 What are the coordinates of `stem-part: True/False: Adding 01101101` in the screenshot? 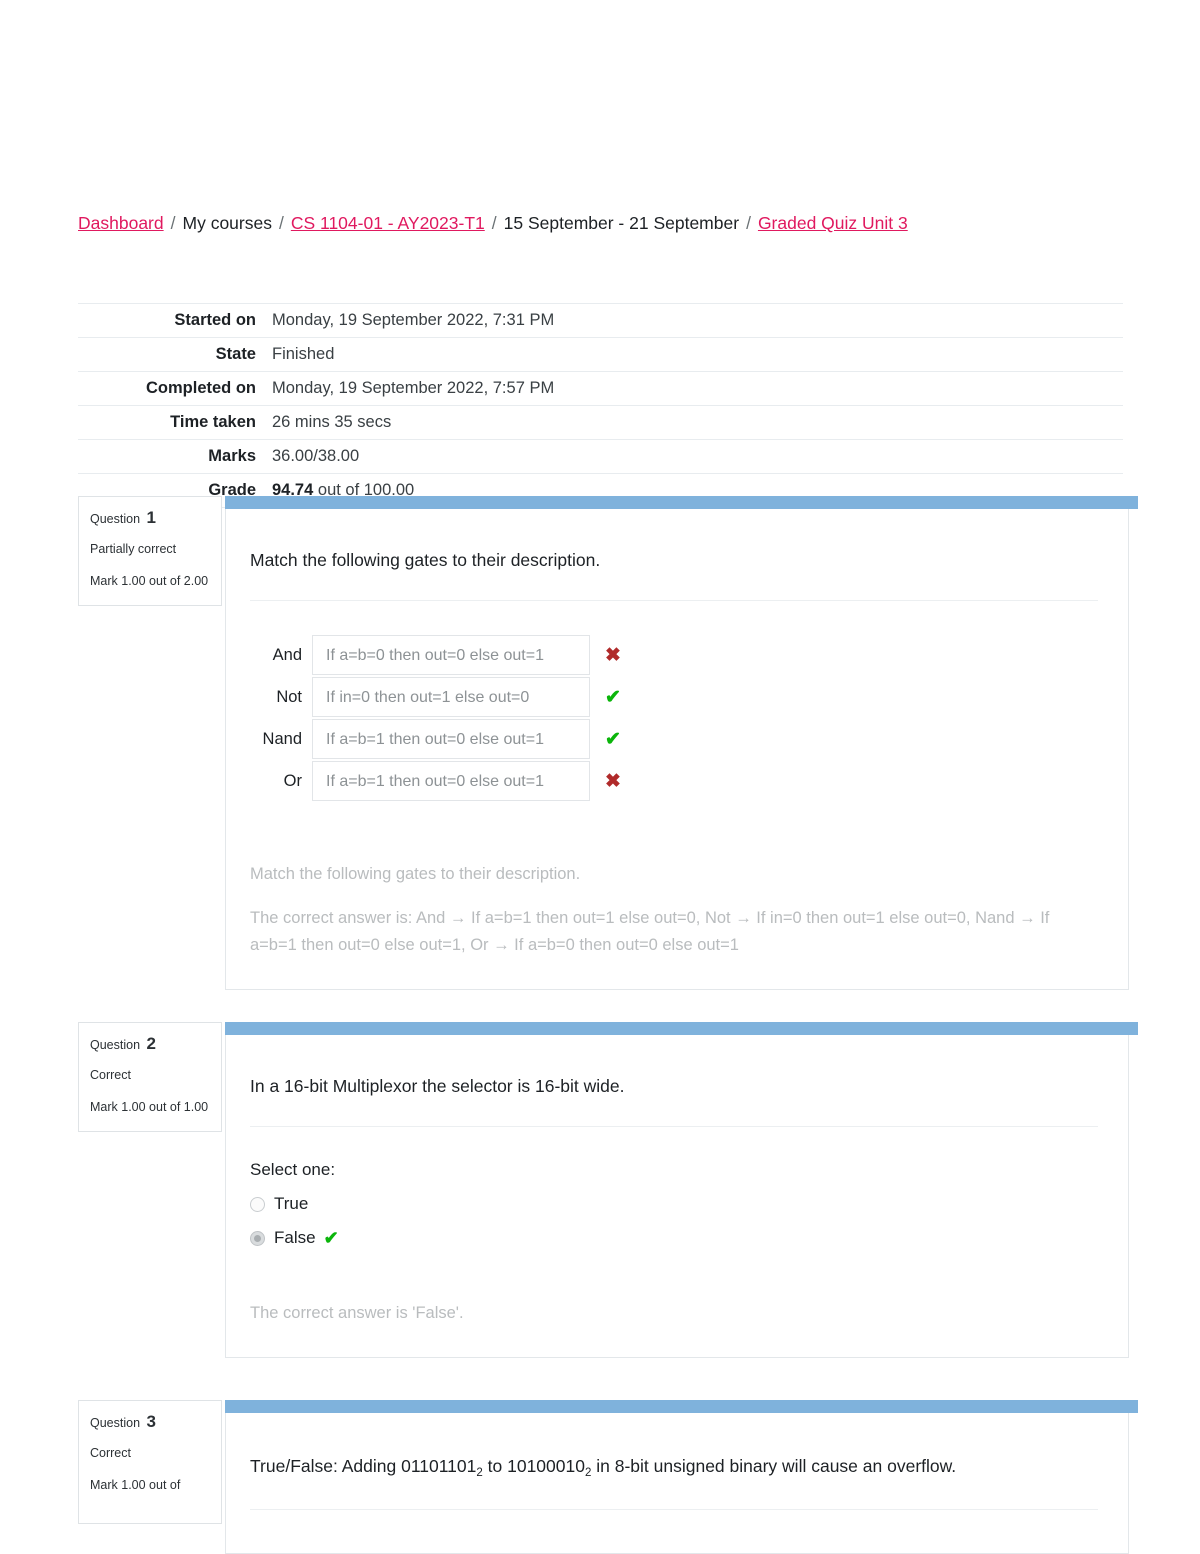 It's located at (363, 1466).